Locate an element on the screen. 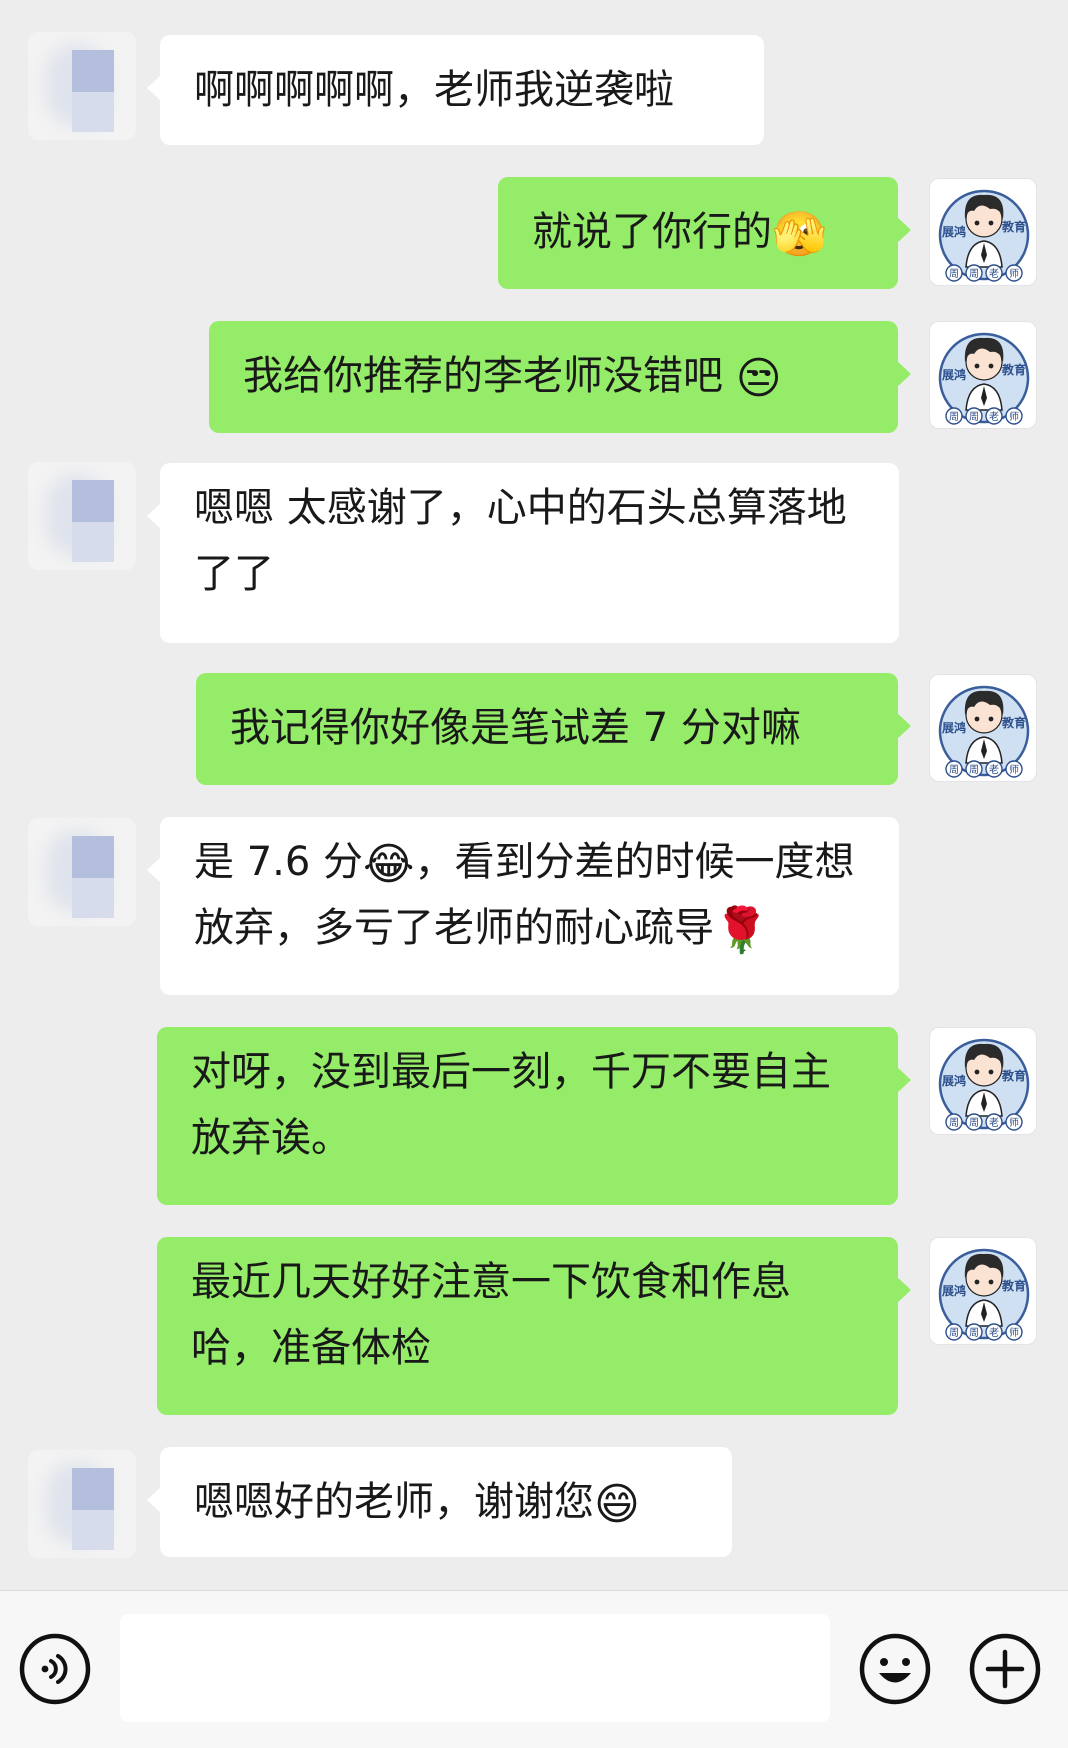  message-bubble-incoming: 啊啊啊啊啊，老师我逆袭啦 is located at coordinates (455, 90).